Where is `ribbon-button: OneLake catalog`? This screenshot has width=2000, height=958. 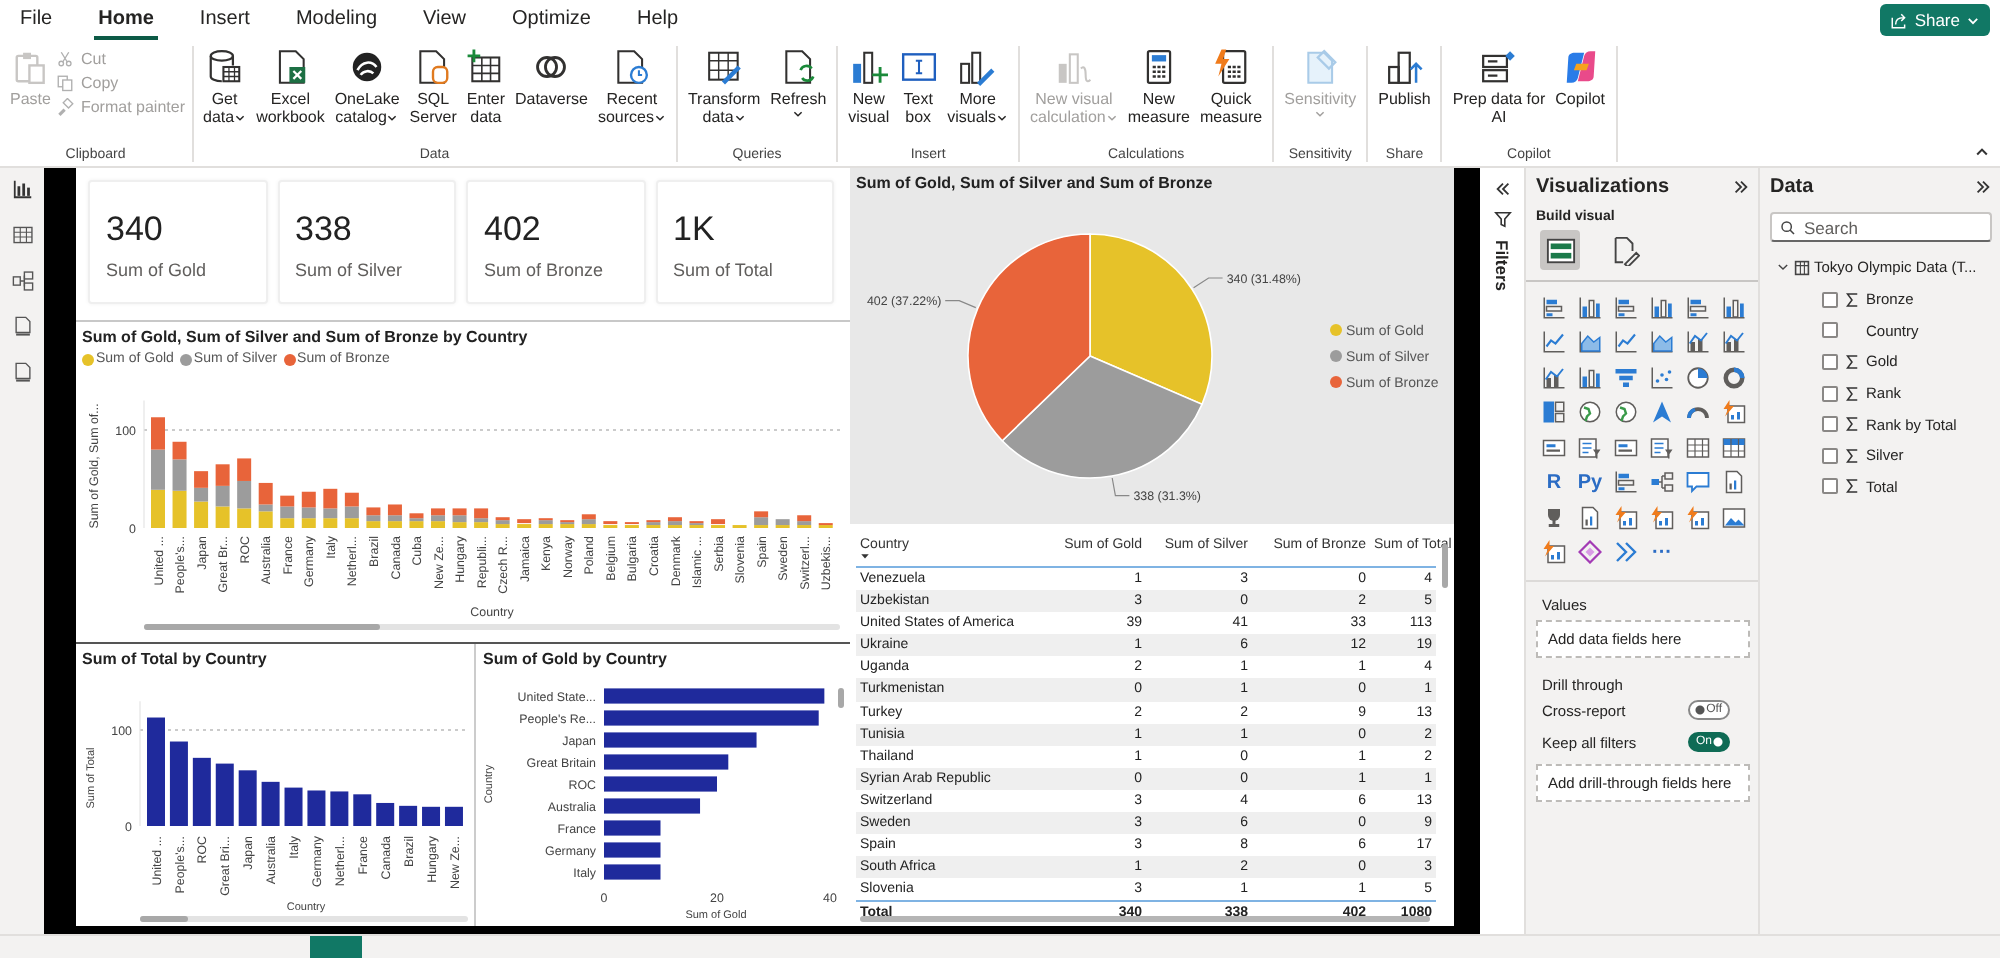
ribbon-button: OneLake catalog is located at coordinates (367, 87).